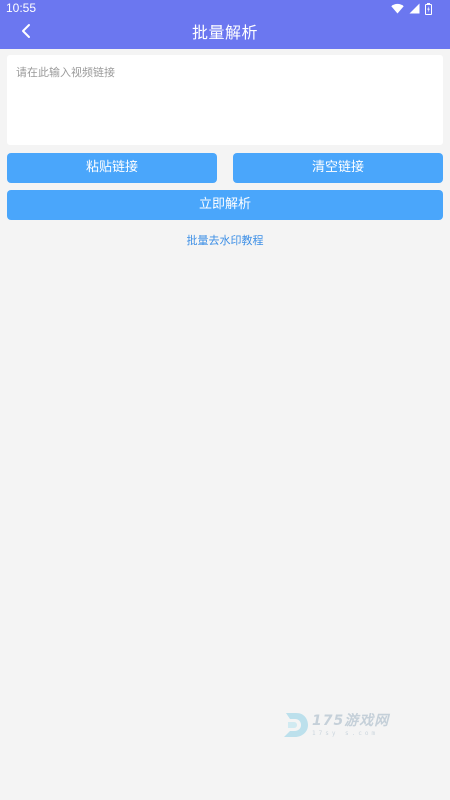 This screenshot has width=450, height=800. What do you see at coordinates (397, 8) in the screenshot?
I see `wifi-icon` at bounding box center [397, 8].